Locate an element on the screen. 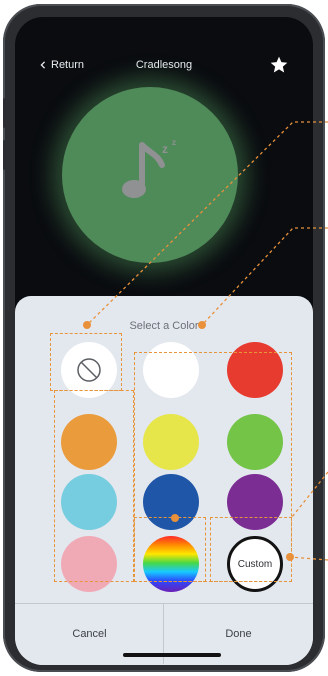  star-icon is located at coordinates (279, 65).